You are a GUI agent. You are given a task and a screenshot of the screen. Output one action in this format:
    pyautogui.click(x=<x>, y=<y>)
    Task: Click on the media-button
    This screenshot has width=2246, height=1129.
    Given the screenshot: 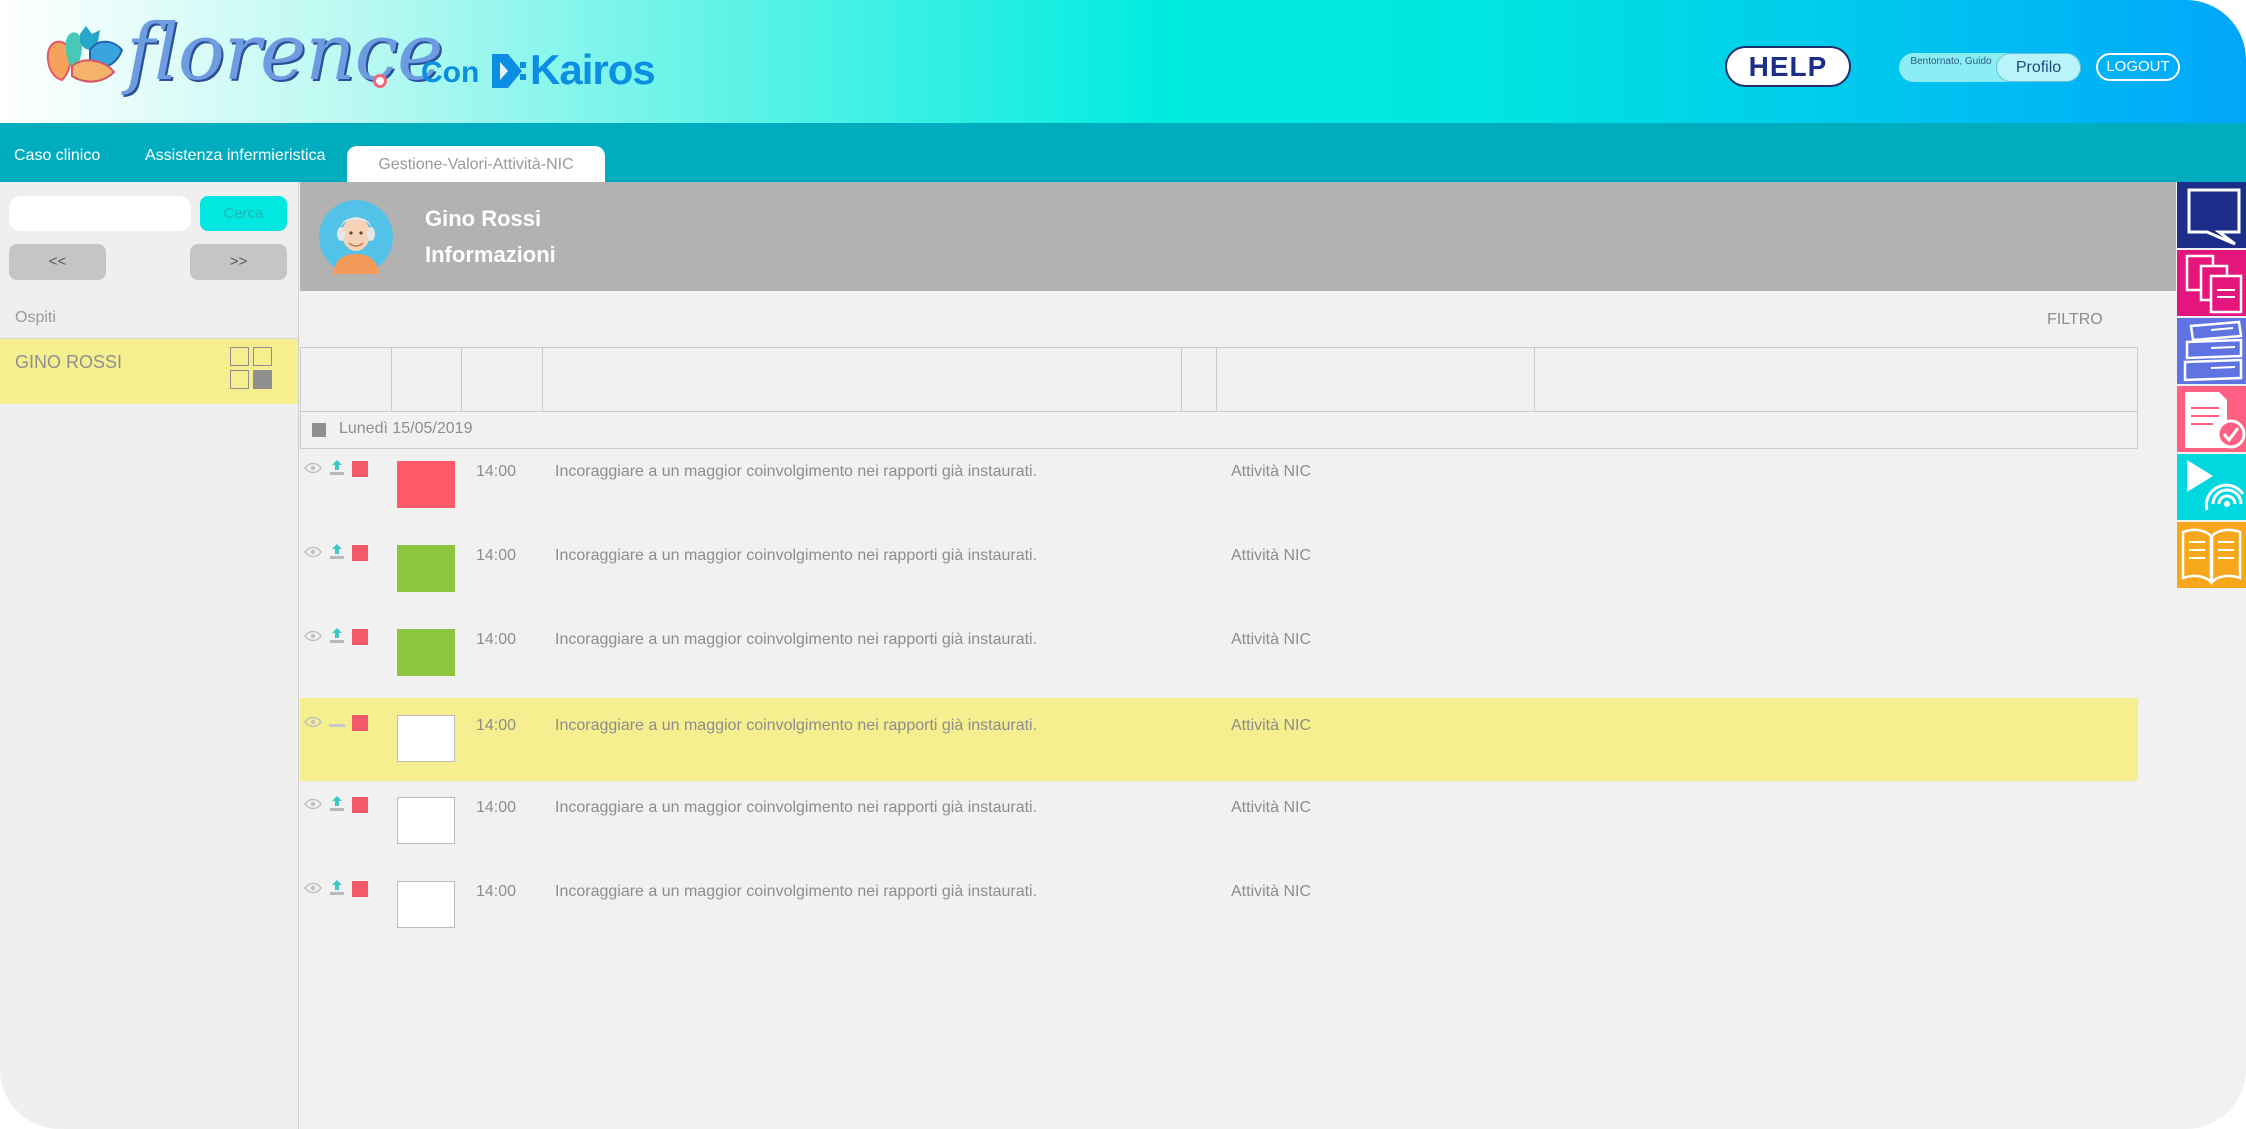 What is the action you would take?
    pyautogui.click(x=2211, y=487)
    